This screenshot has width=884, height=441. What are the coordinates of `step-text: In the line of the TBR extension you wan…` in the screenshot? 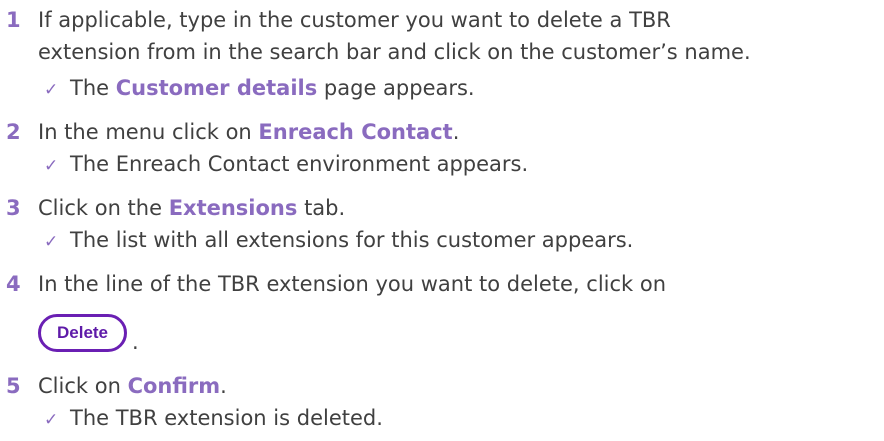 It's located at (352, 284).